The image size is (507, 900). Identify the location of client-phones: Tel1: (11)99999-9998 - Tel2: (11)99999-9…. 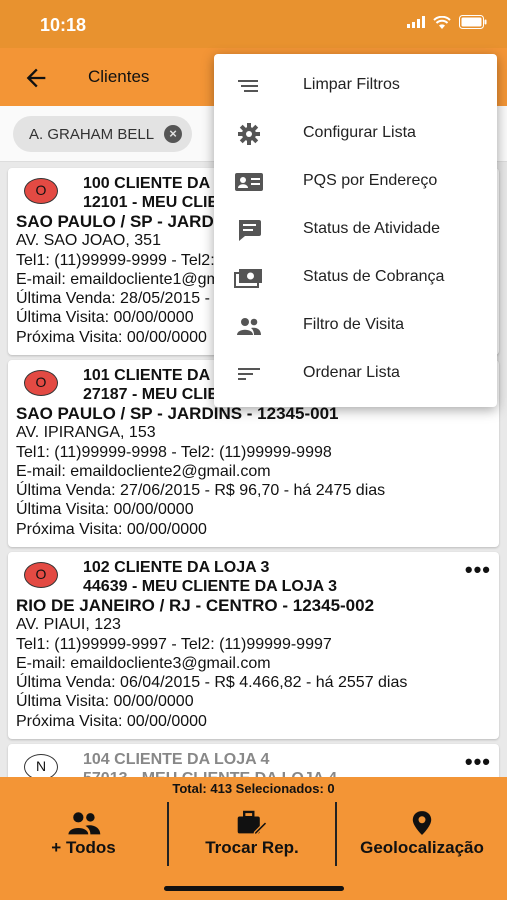
(174, 452).